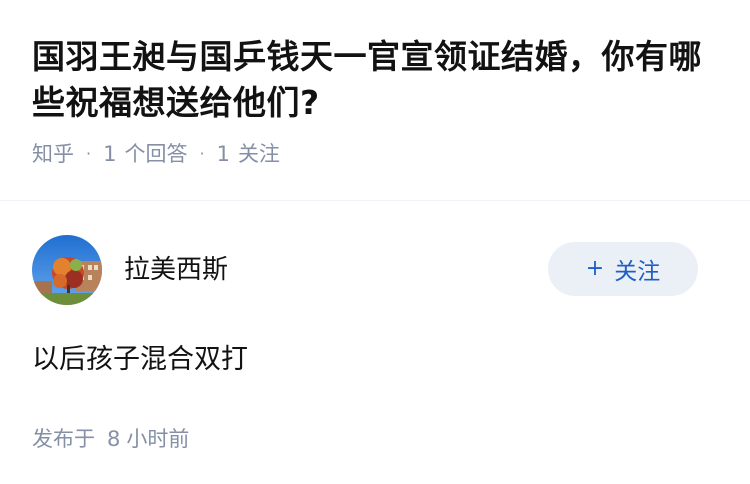 The image size is (750, 484). I want to click on answer-count-label: 个回答, so click(155, 154).